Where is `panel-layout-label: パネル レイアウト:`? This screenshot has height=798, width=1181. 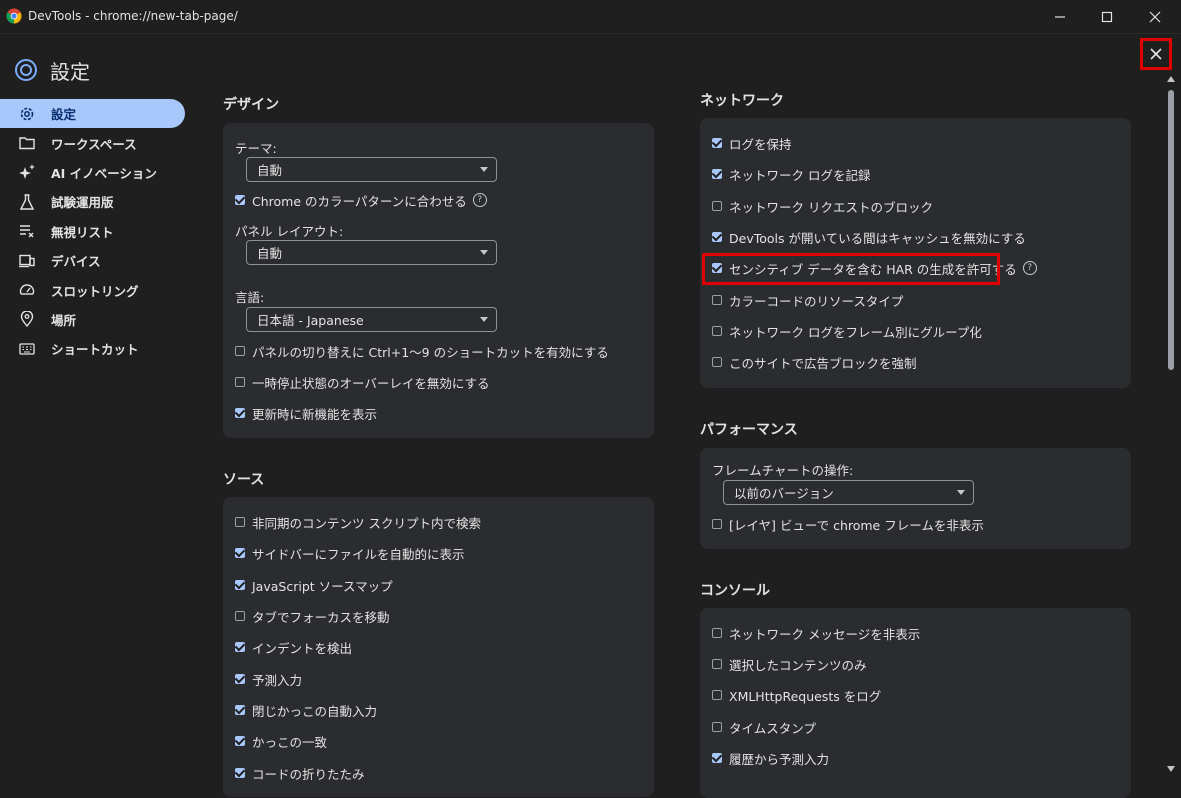
panel-layout-label: パネル レイアウト: is located at coordinates (289, 231).